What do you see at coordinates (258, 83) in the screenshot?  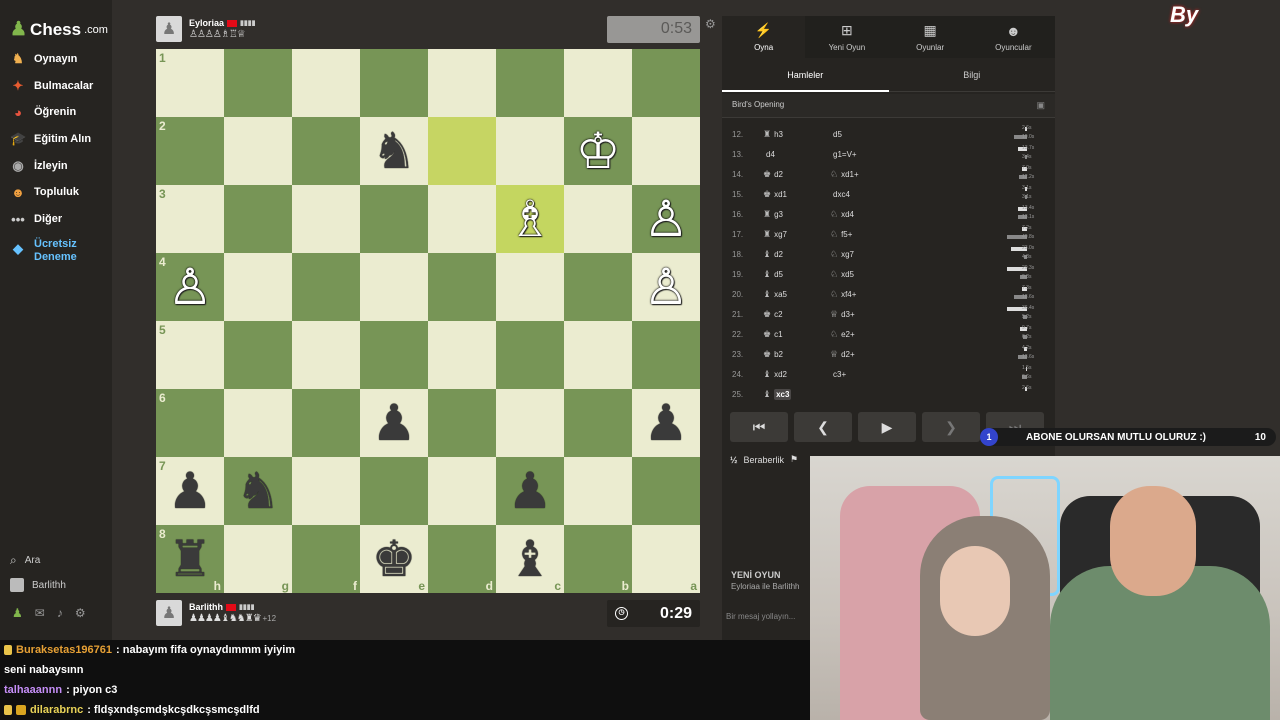 I see `square-g1` at bounding box center [258, 83].